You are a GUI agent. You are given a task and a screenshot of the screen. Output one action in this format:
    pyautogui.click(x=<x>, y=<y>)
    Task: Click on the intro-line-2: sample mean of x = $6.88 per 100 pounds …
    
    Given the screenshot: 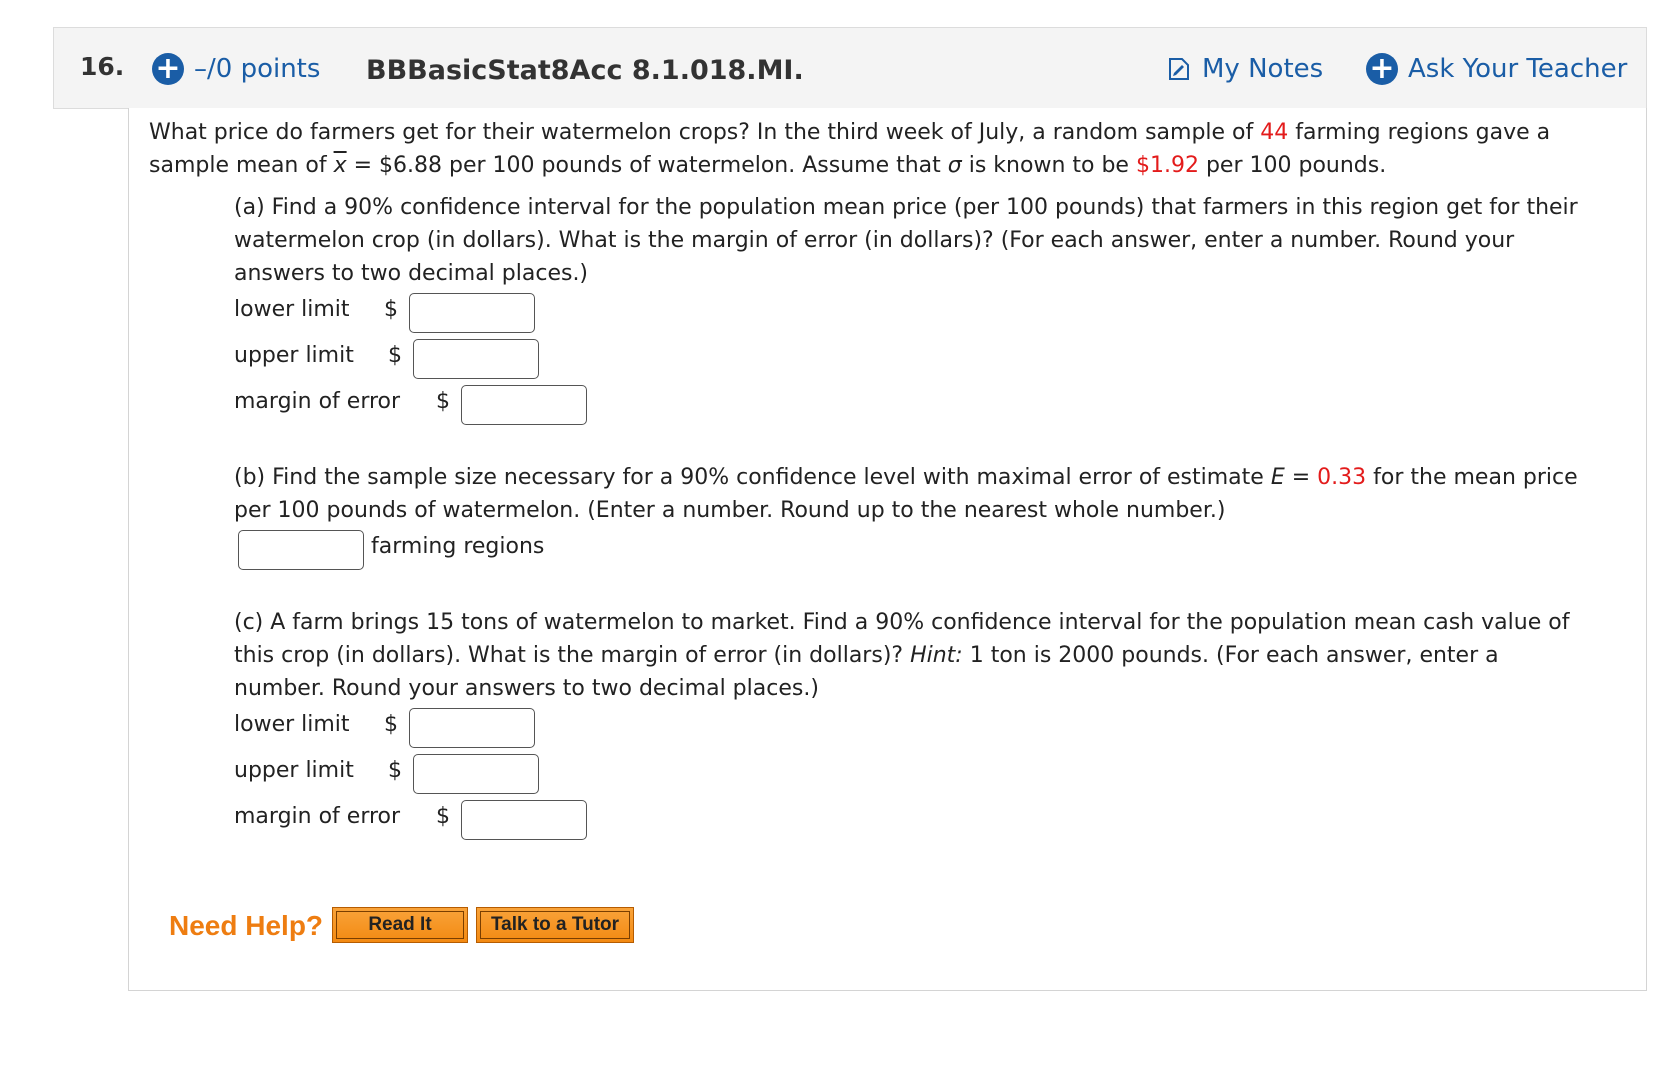 What is the action you would take?
    pyautogui.click(x=767, y=165)
    